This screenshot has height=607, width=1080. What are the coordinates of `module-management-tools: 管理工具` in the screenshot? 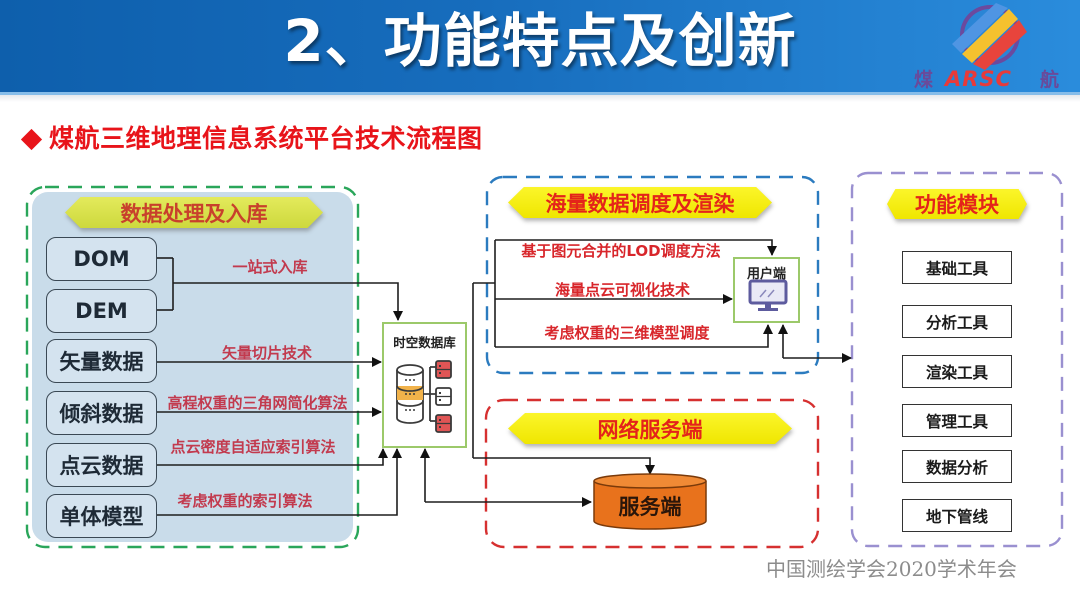 It's located at (957, 420).